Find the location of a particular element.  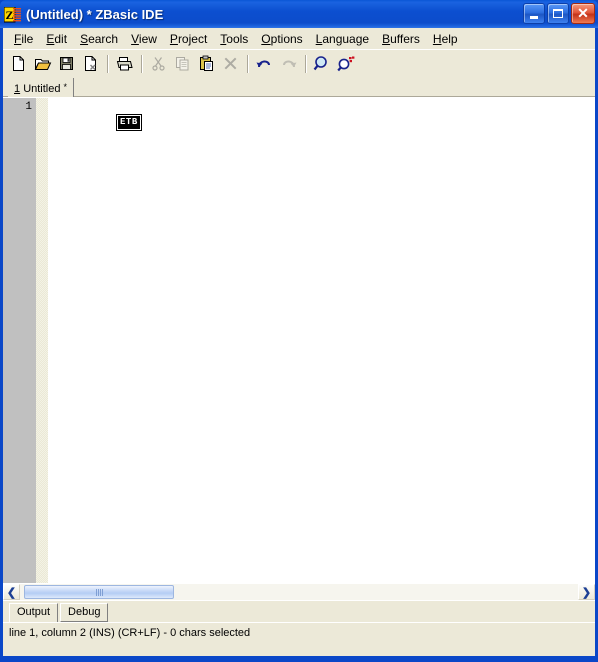

open-folder-icon is located at coordinates (42, 64).